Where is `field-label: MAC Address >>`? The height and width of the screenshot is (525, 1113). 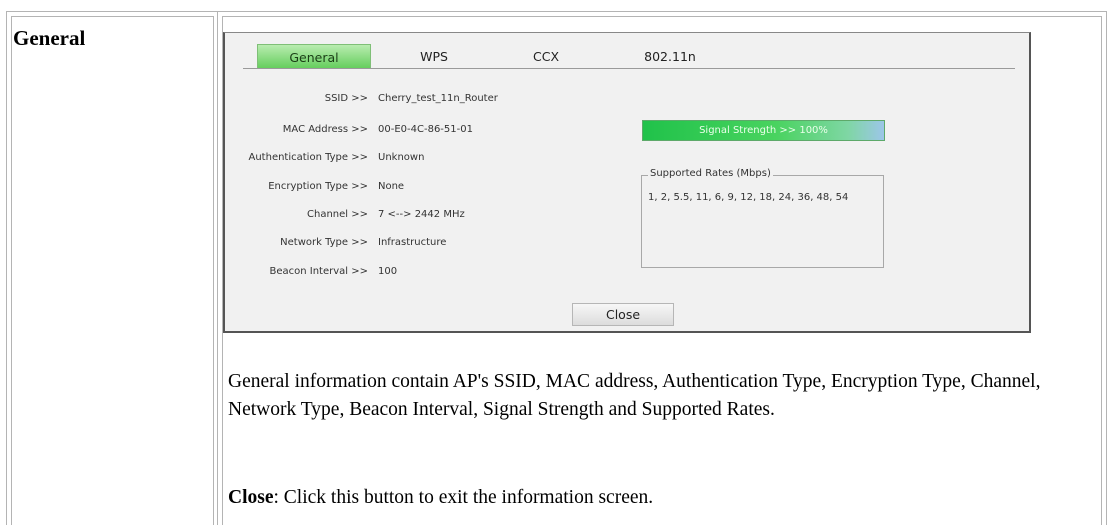 field-label: MAC Address >> is located at coordinates (325, 129).